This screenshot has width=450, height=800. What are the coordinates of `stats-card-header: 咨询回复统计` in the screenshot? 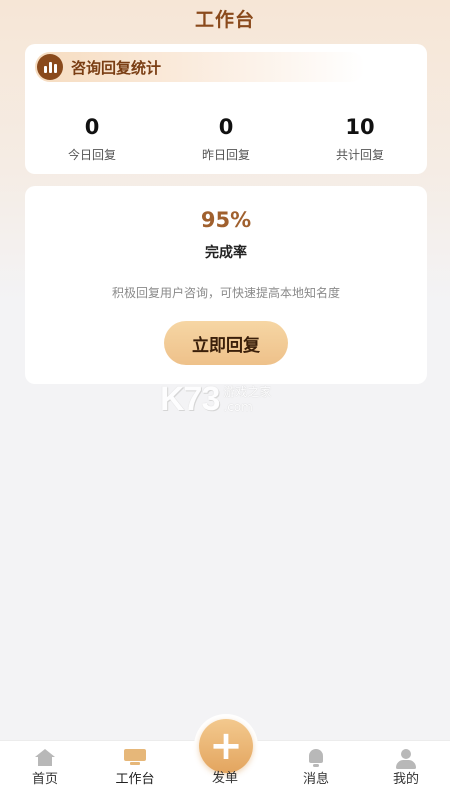 It's located at (200, 67).